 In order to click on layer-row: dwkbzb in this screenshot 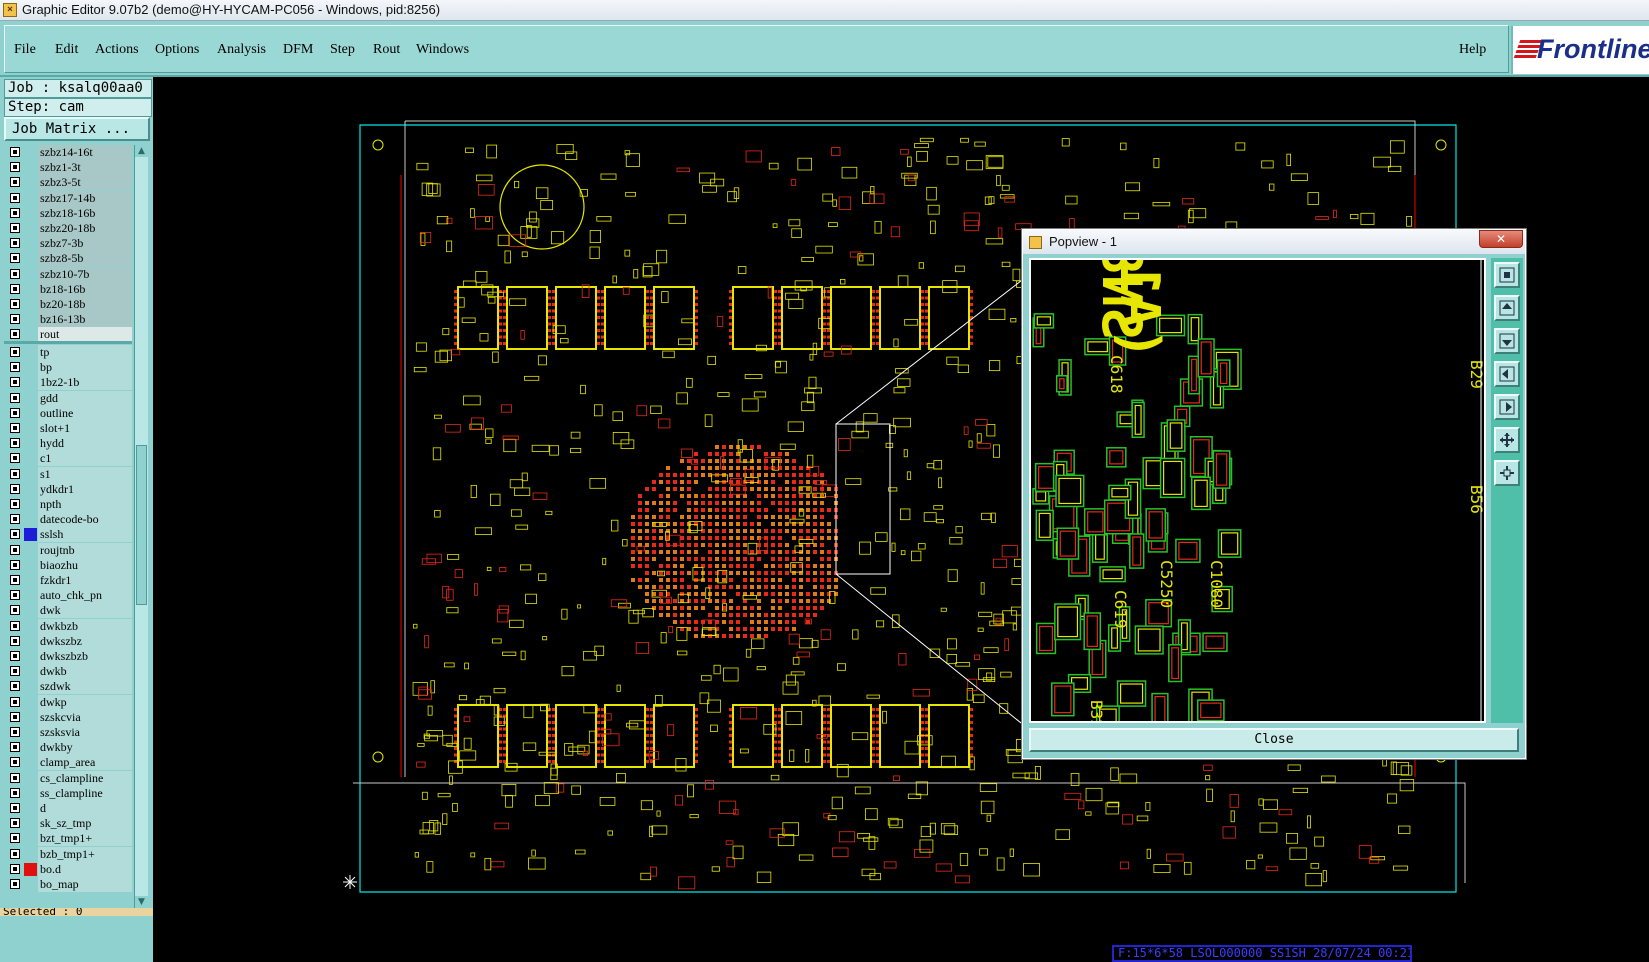, I will do `click(69, 626)`.